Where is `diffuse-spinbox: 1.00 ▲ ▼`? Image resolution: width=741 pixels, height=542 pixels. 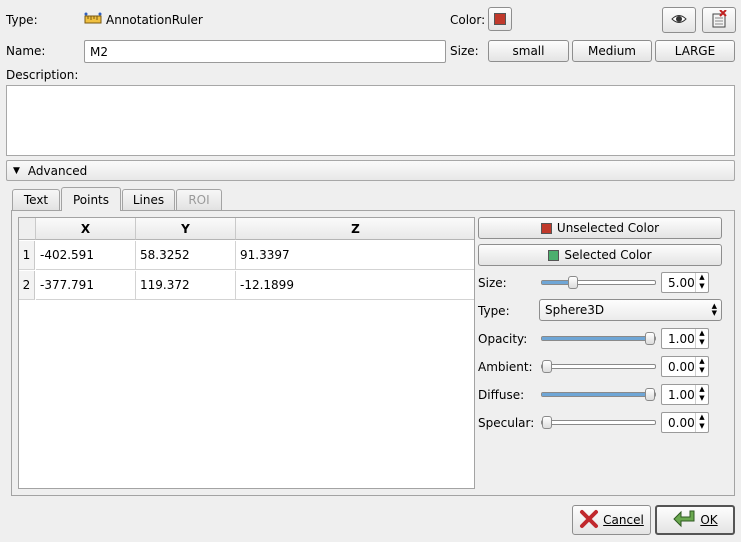 diffuse-spinbox: 1.00 ▲ ▼ is located at coordinates (685, 394).